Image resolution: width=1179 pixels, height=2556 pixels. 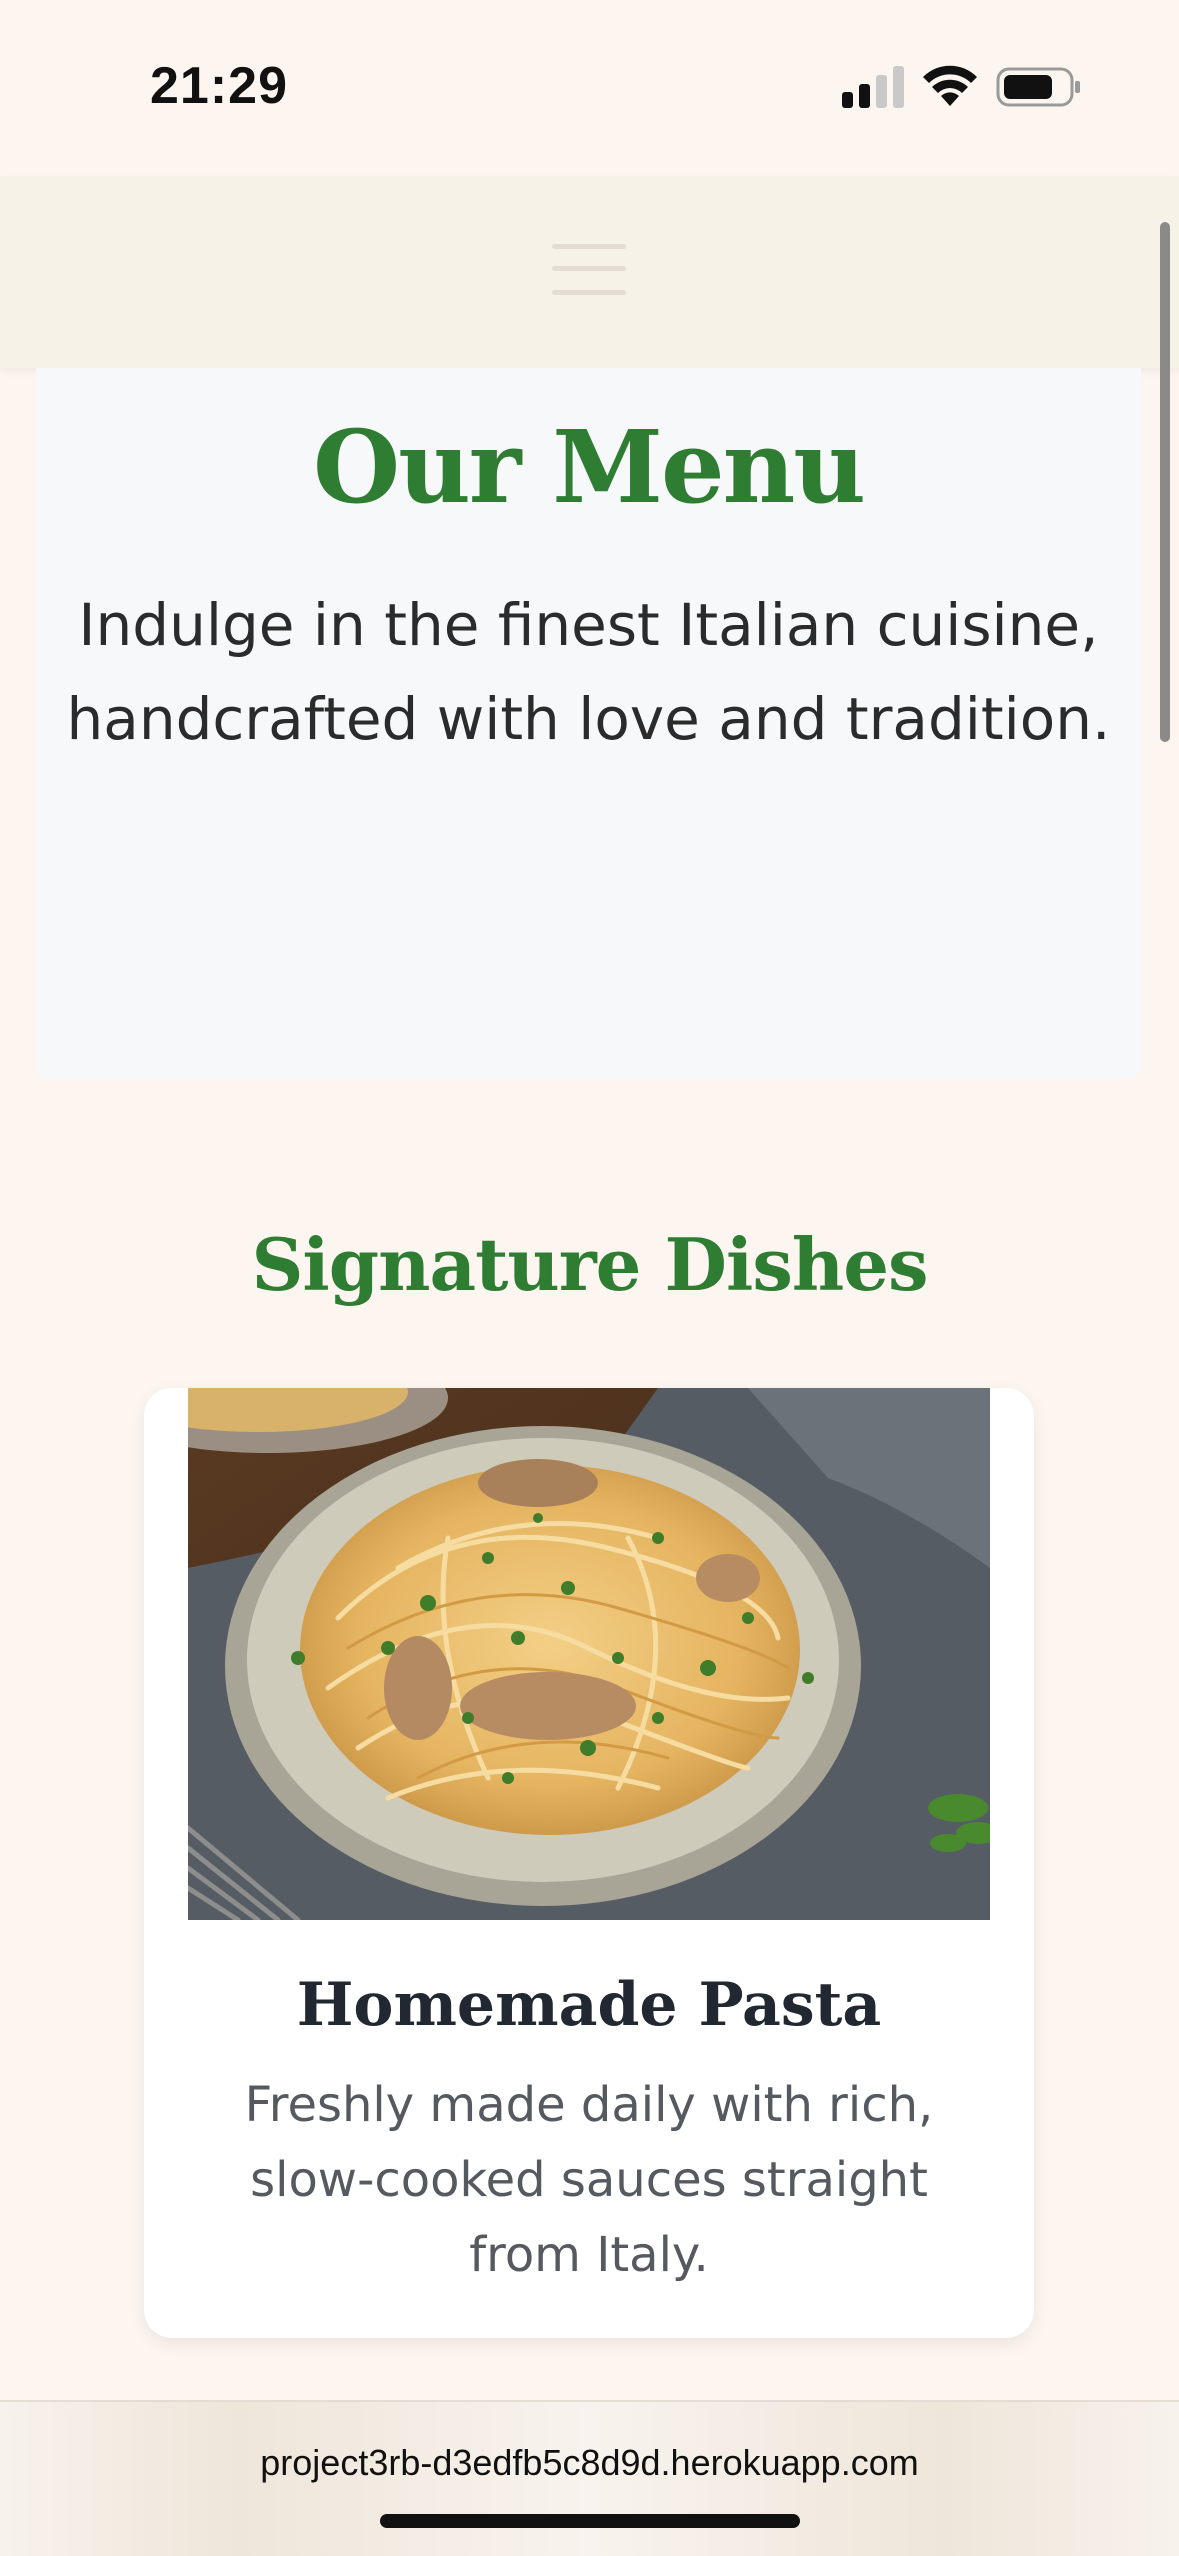 What do you see at coordinates (590, 2521) in the screenshot?
I see `home-indicator` at bounding box center [590, 2521].